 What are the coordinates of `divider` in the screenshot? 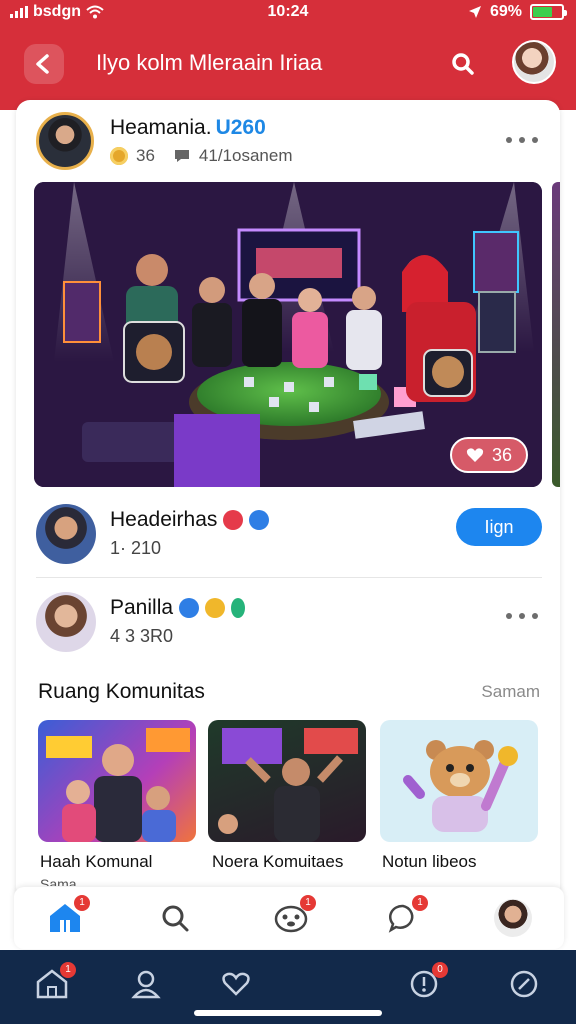 It's located at (289, 577).